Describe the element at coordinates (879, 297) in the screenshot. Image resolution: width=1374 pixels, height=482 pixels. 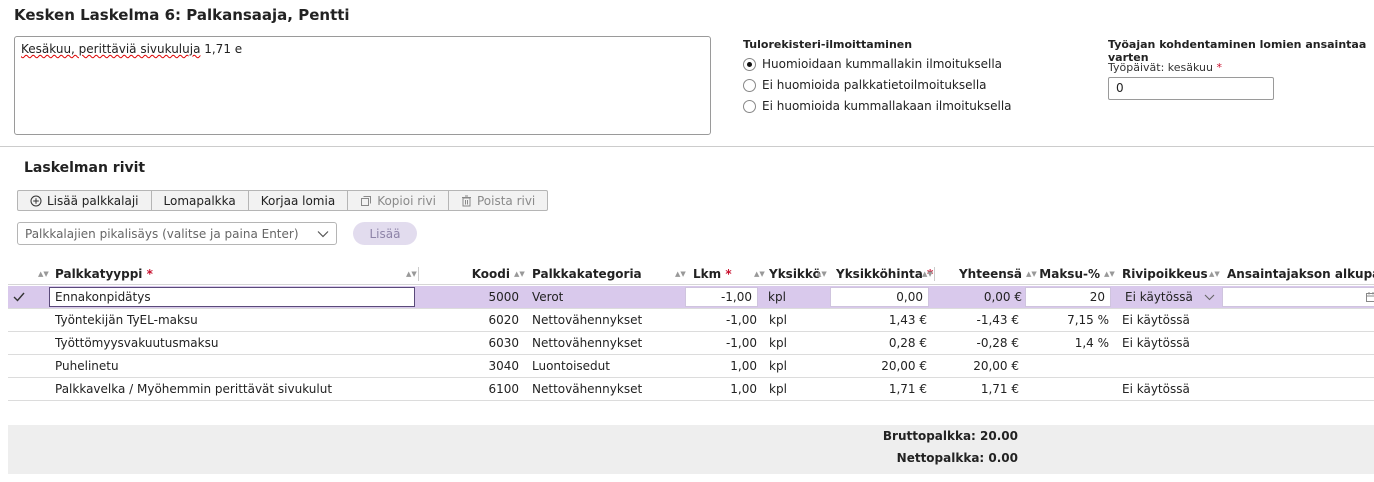
I see `unit-price-input: 0,00` at that location.